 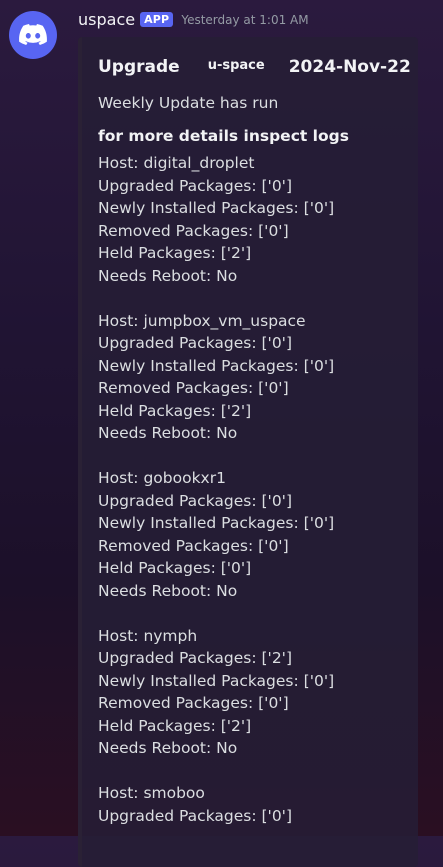 What do you see at coordinates (176, 163) in the screenshot?
I see `host-name: Host: digital_droplet` at bounding box center [176, 163].